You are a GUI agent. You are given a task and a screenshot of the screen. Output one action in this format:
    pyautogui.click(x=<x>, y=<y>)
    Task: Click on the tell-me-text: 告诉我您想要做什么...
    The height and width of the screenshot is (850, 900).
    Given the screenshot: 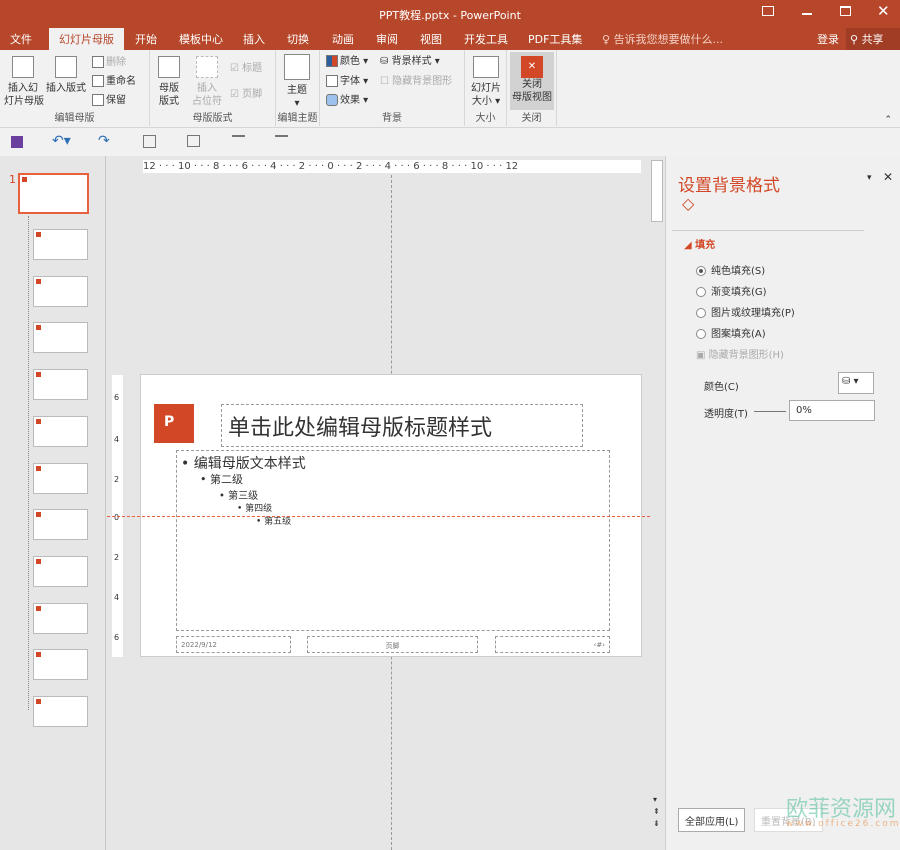 What is the action you would take?
    pyautogui.click(x=668, y=39)
    